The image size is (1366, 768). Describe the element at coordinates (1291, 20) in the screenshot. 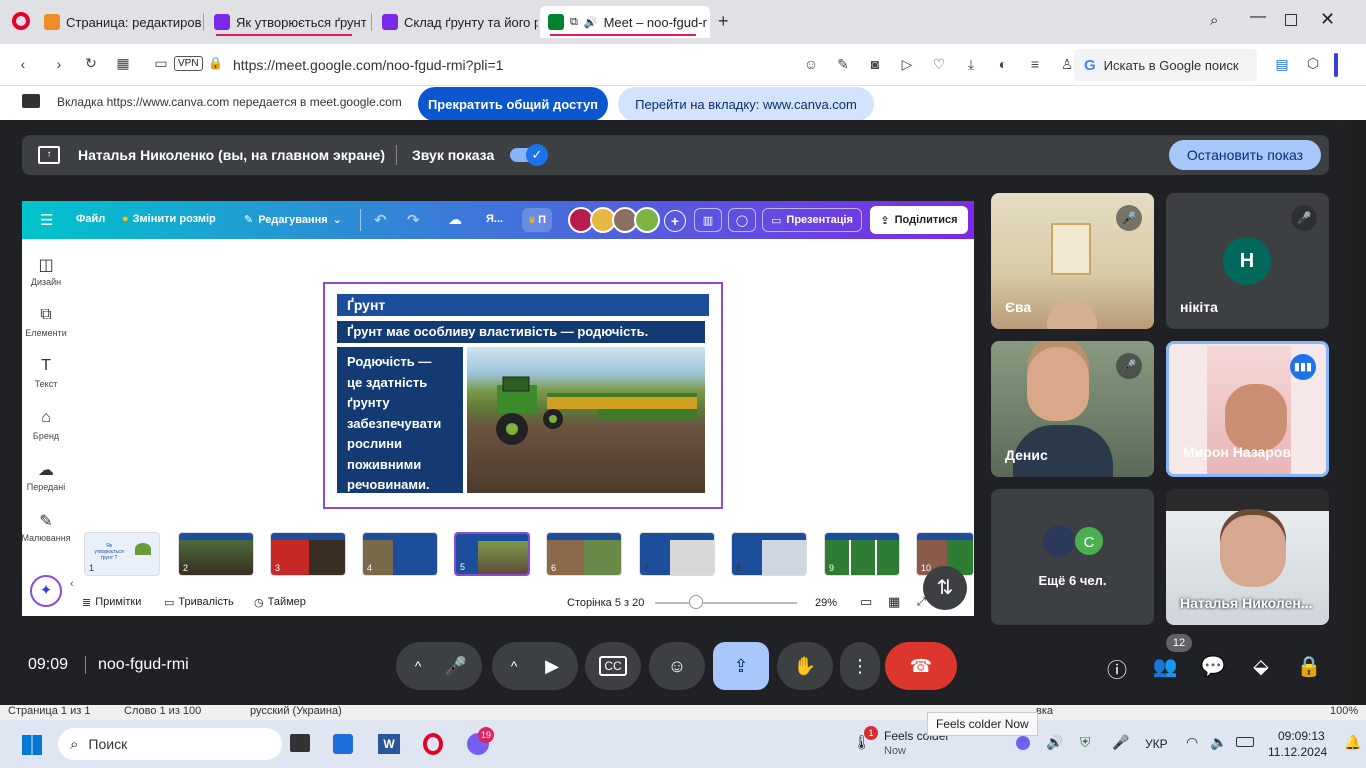

I see `maximize-icon` at that location.